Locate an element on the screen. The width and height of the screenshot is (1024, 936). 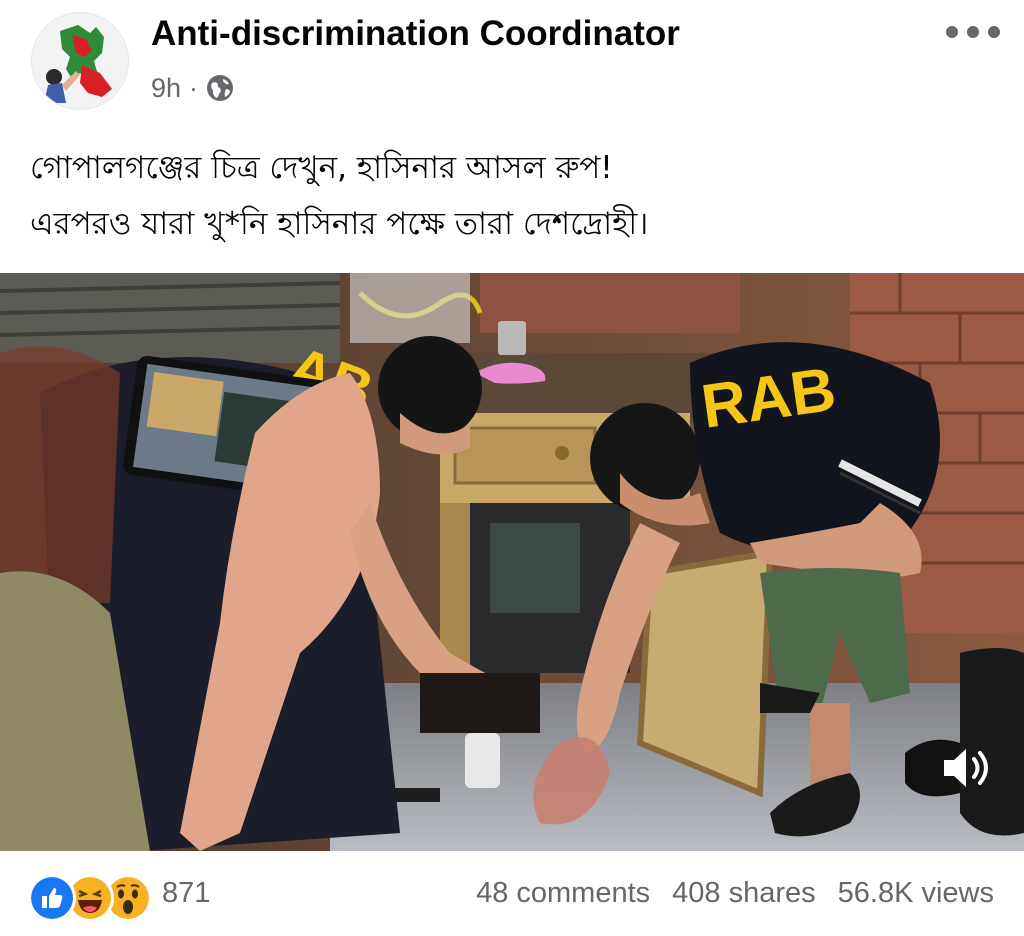
like-icon is located at coordinates (52, 898).